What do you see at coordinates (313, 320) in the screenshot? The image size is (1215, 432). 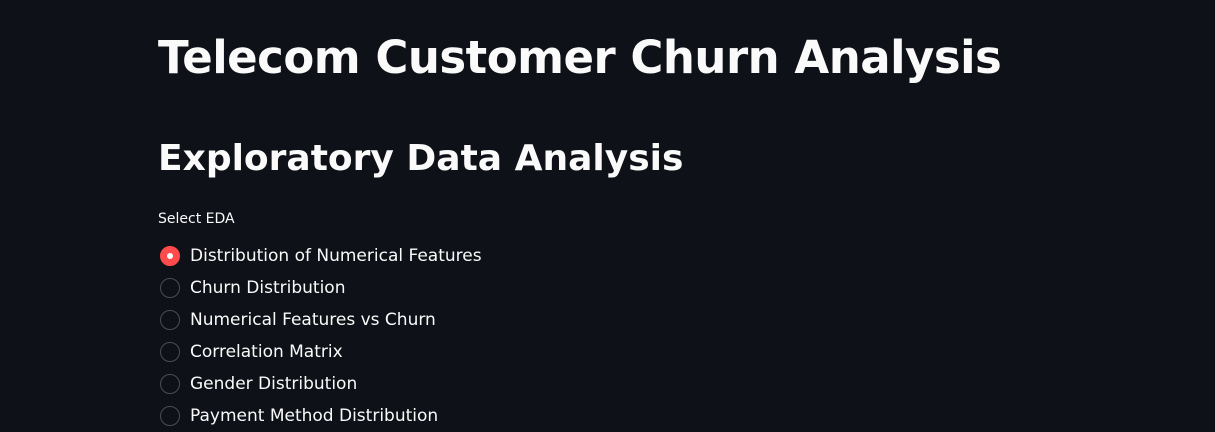 I see `radio-option-label: Numerical Features vs Churn` at bounding box center [313, 320].